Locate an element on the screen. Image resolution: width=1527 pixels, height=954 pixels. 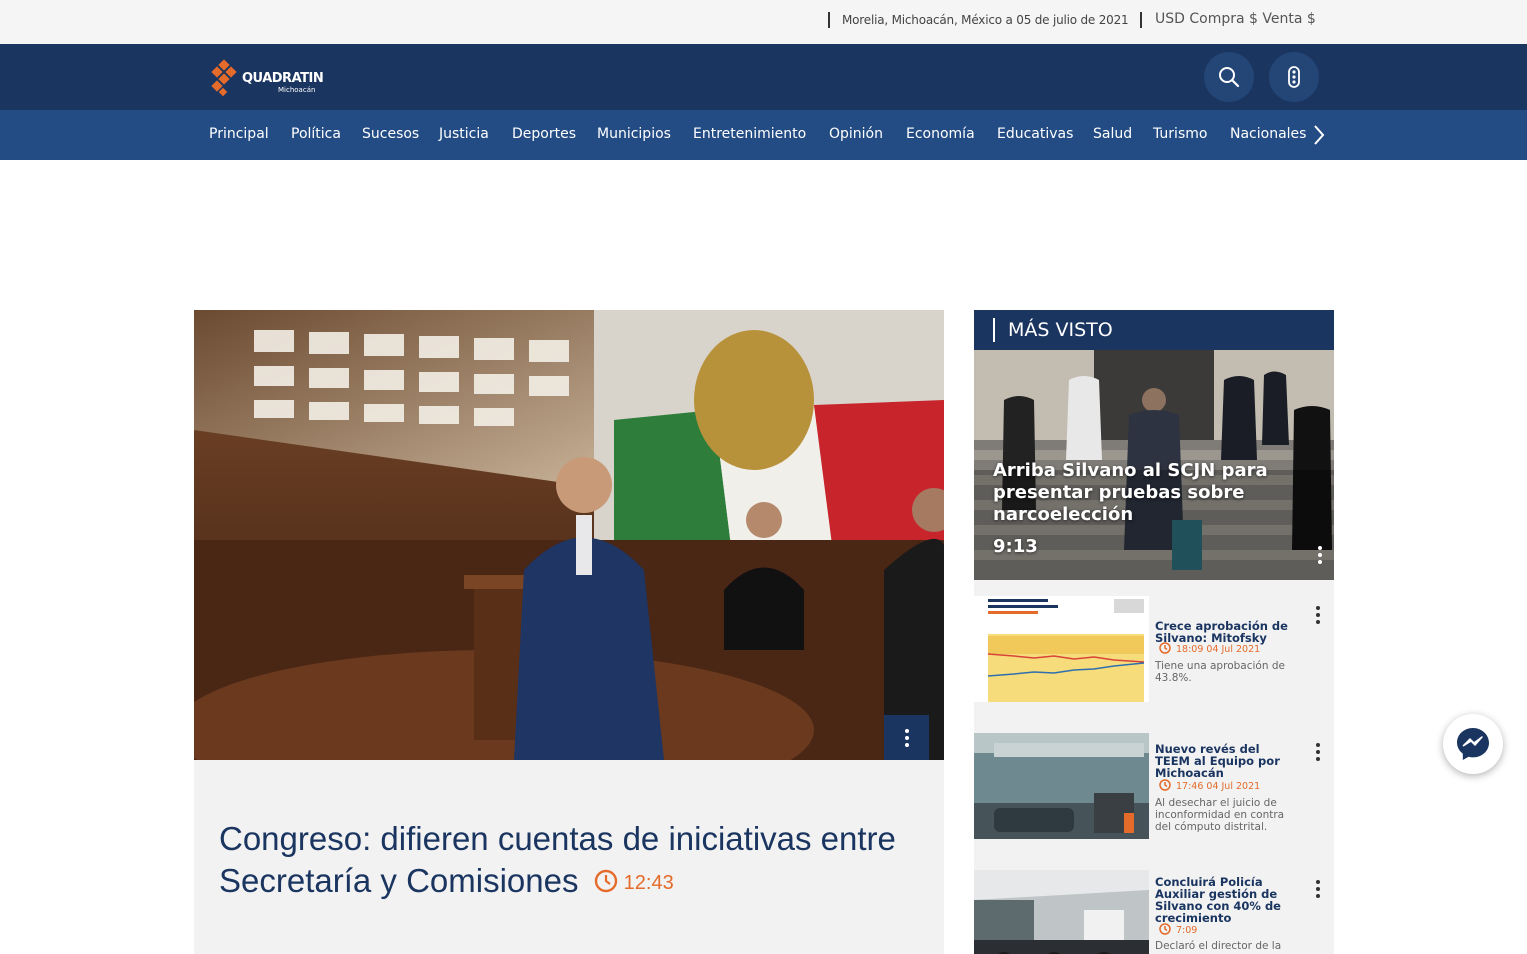
messenger-chat-button is located at coordinates (1473, 744).